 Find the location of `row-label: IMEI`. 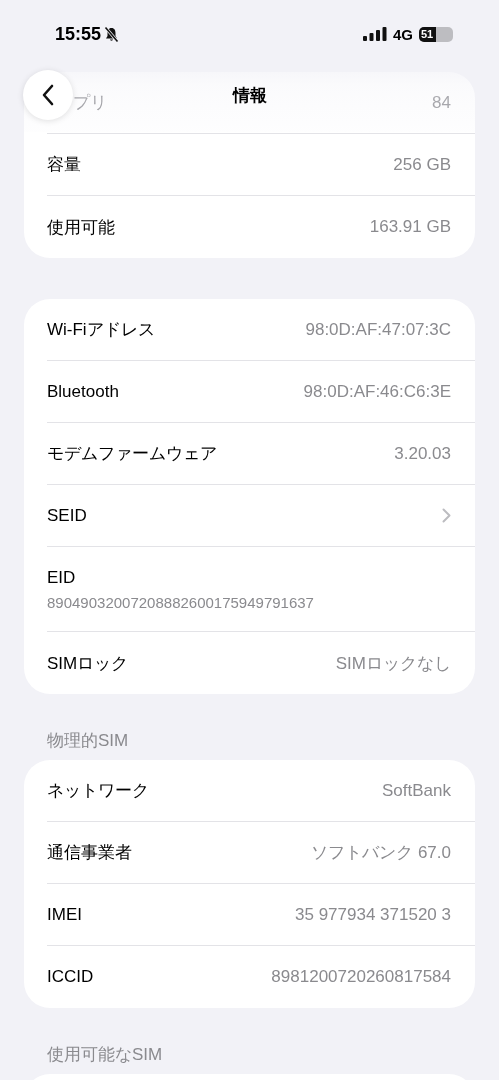

row-label: IMEI is located at coordinates (64, 914).